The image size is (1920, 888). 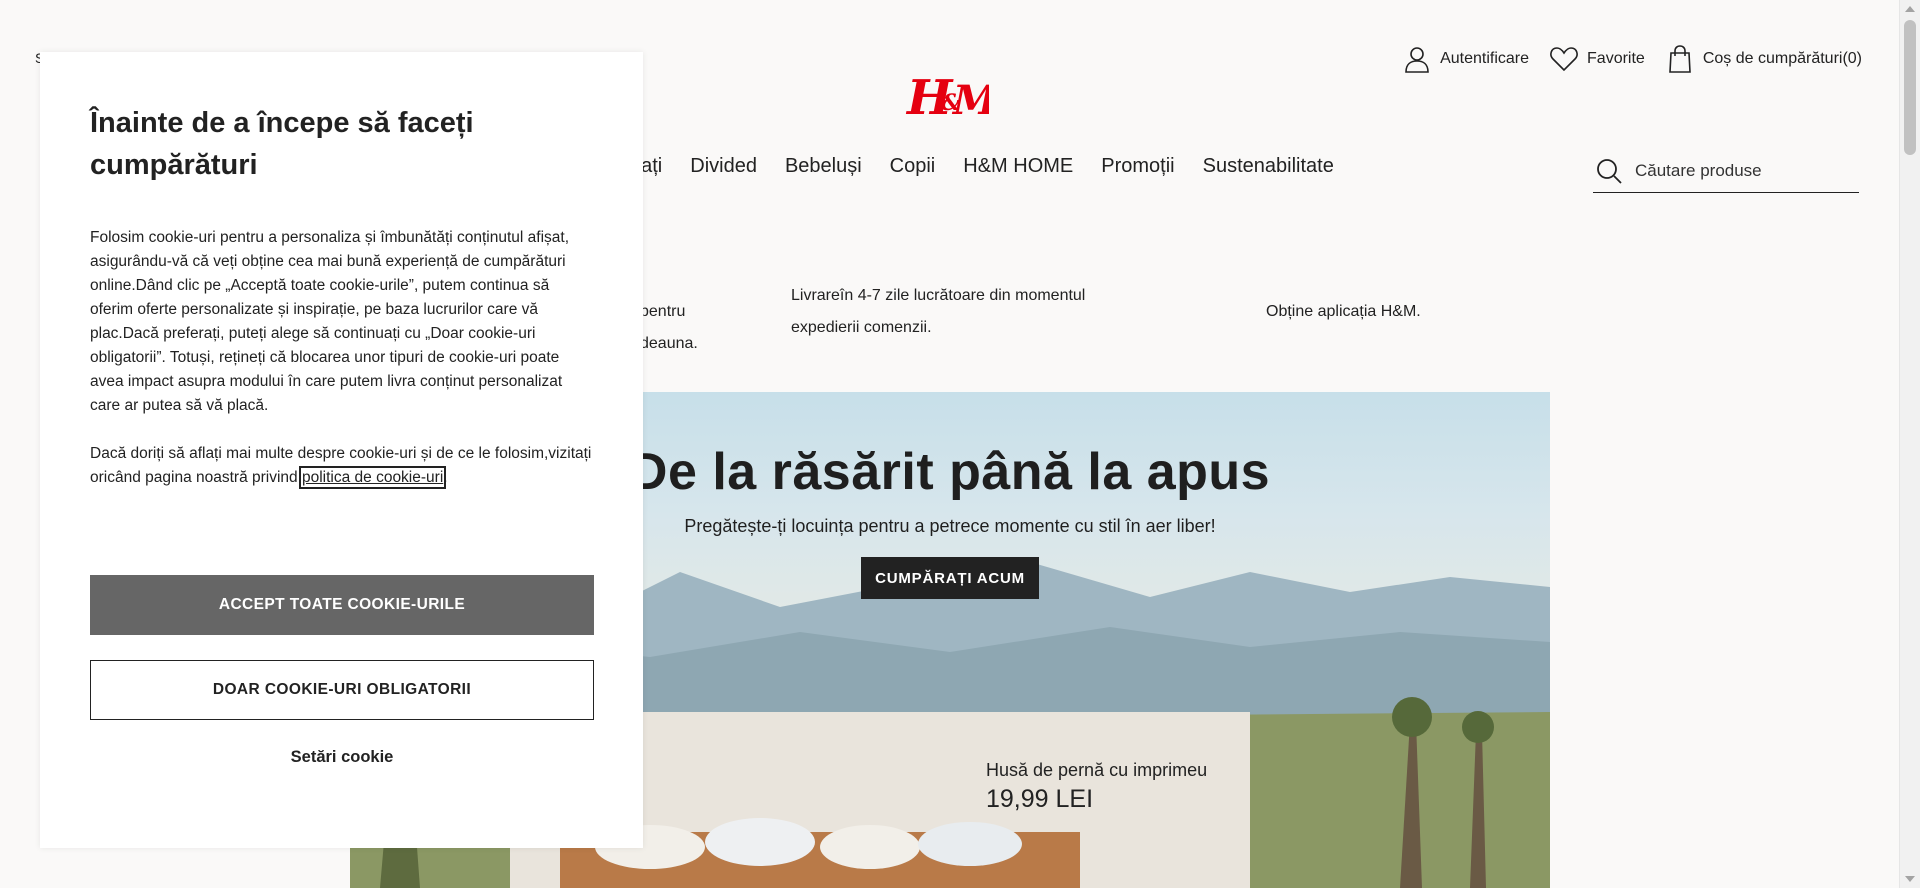 What do you see at coordinates (1910, 879) in the screenshot?
I see `scroll-down-arrow-icon` at bounding box center [1910, 879].